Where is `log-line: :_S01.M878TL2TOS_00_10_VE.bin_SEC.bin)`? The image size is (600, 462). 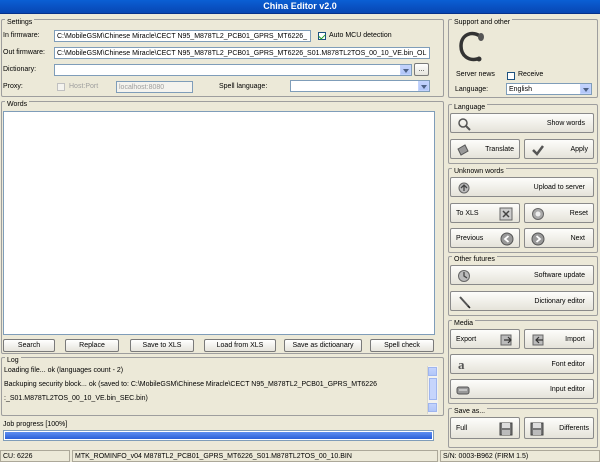
log-line: :_S01.M878TL2TOS_00_10_VE.bin_SEC.bin) is located at coordinates (76, 398).